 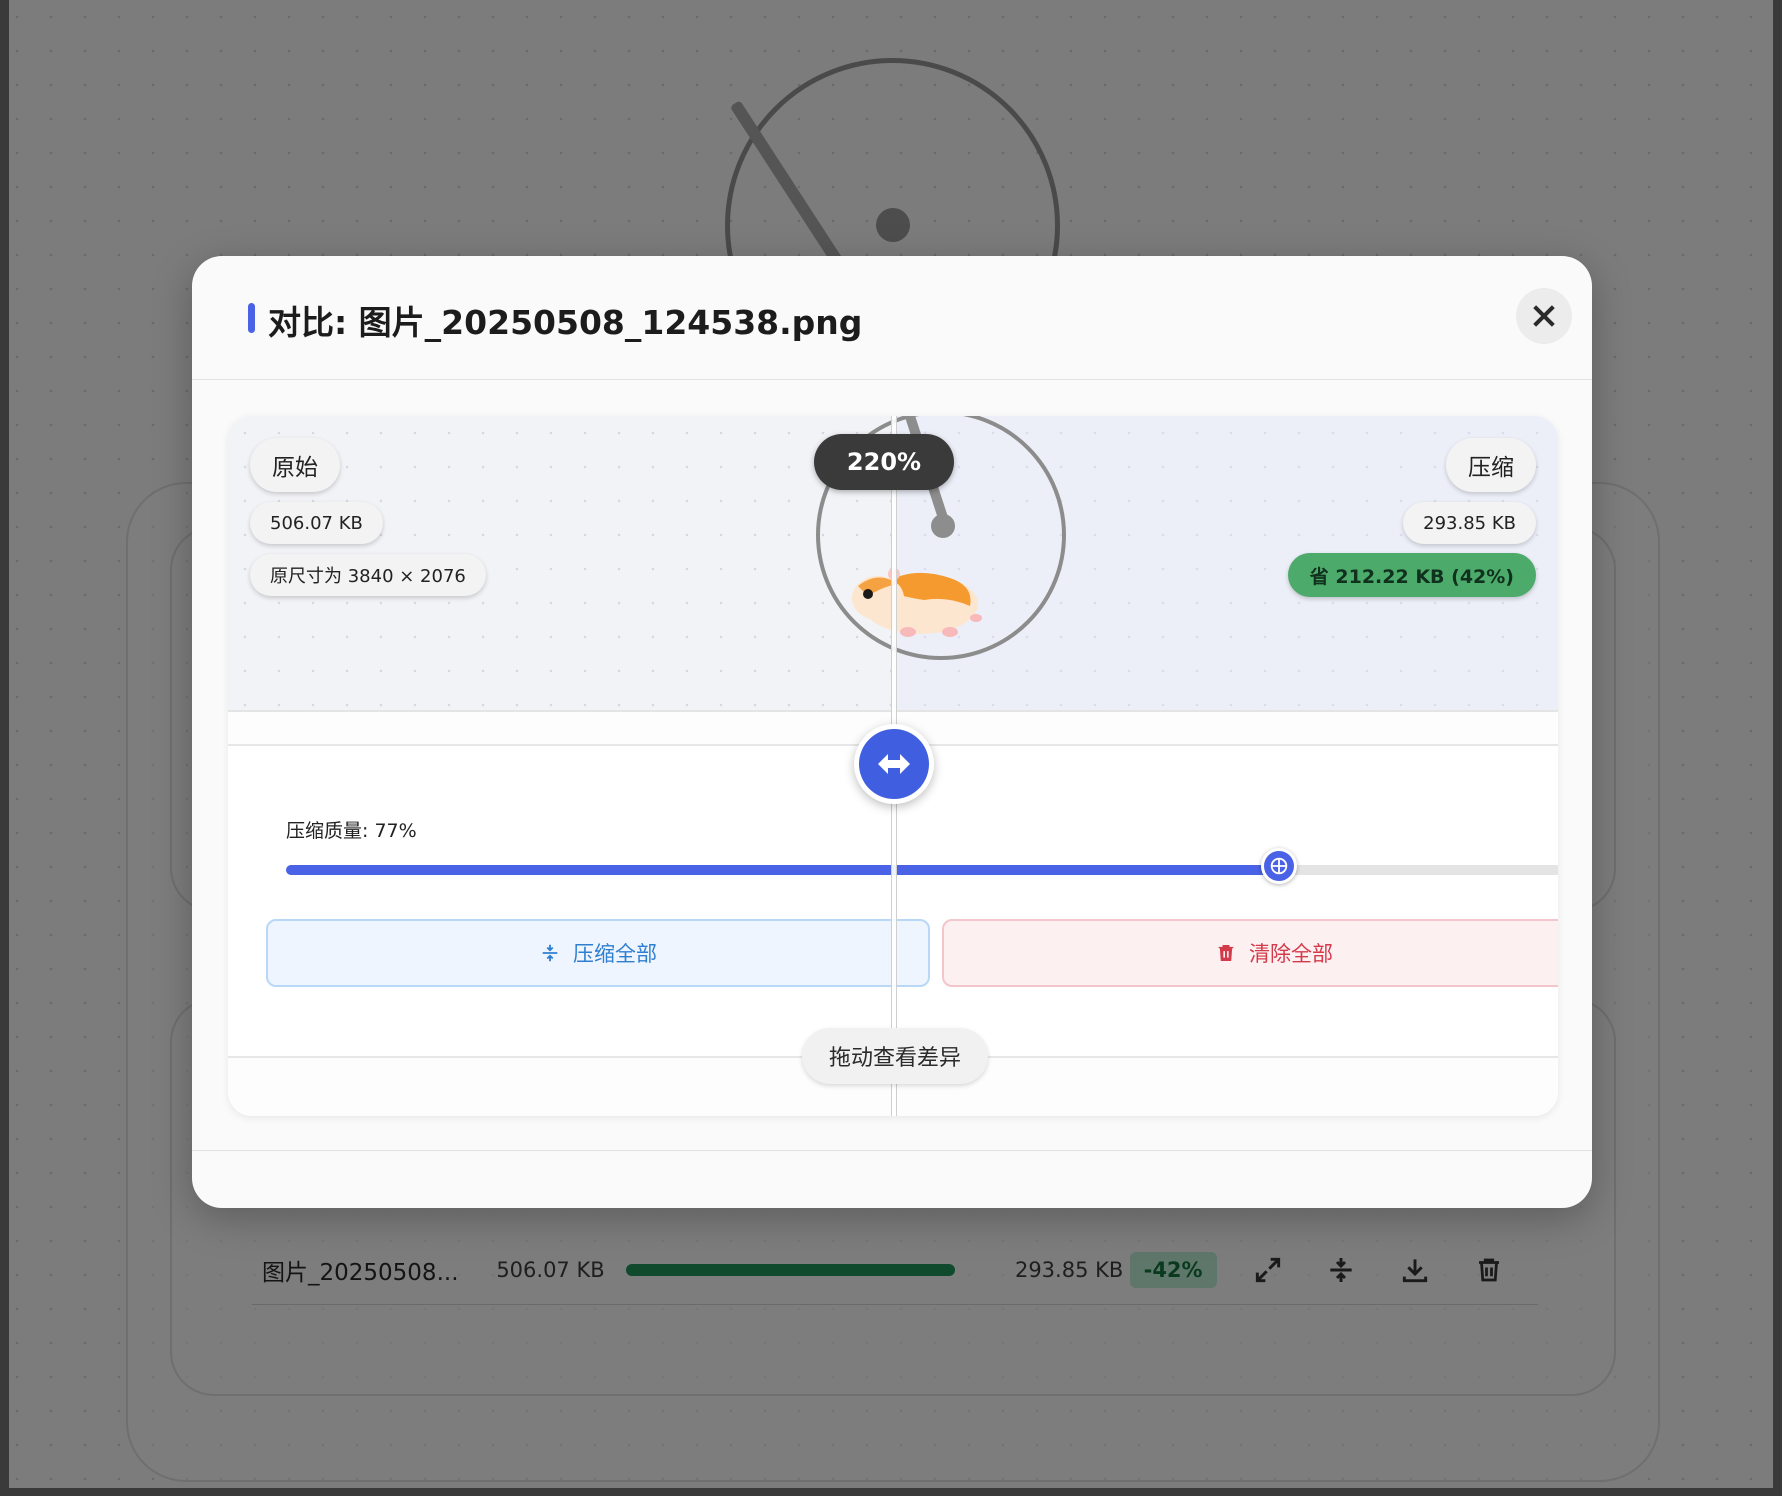 What do you see at coordinates (884, 462) in the screenshot?
I see `zoom-level-badge: 220%` at bounding box center [884, 462].